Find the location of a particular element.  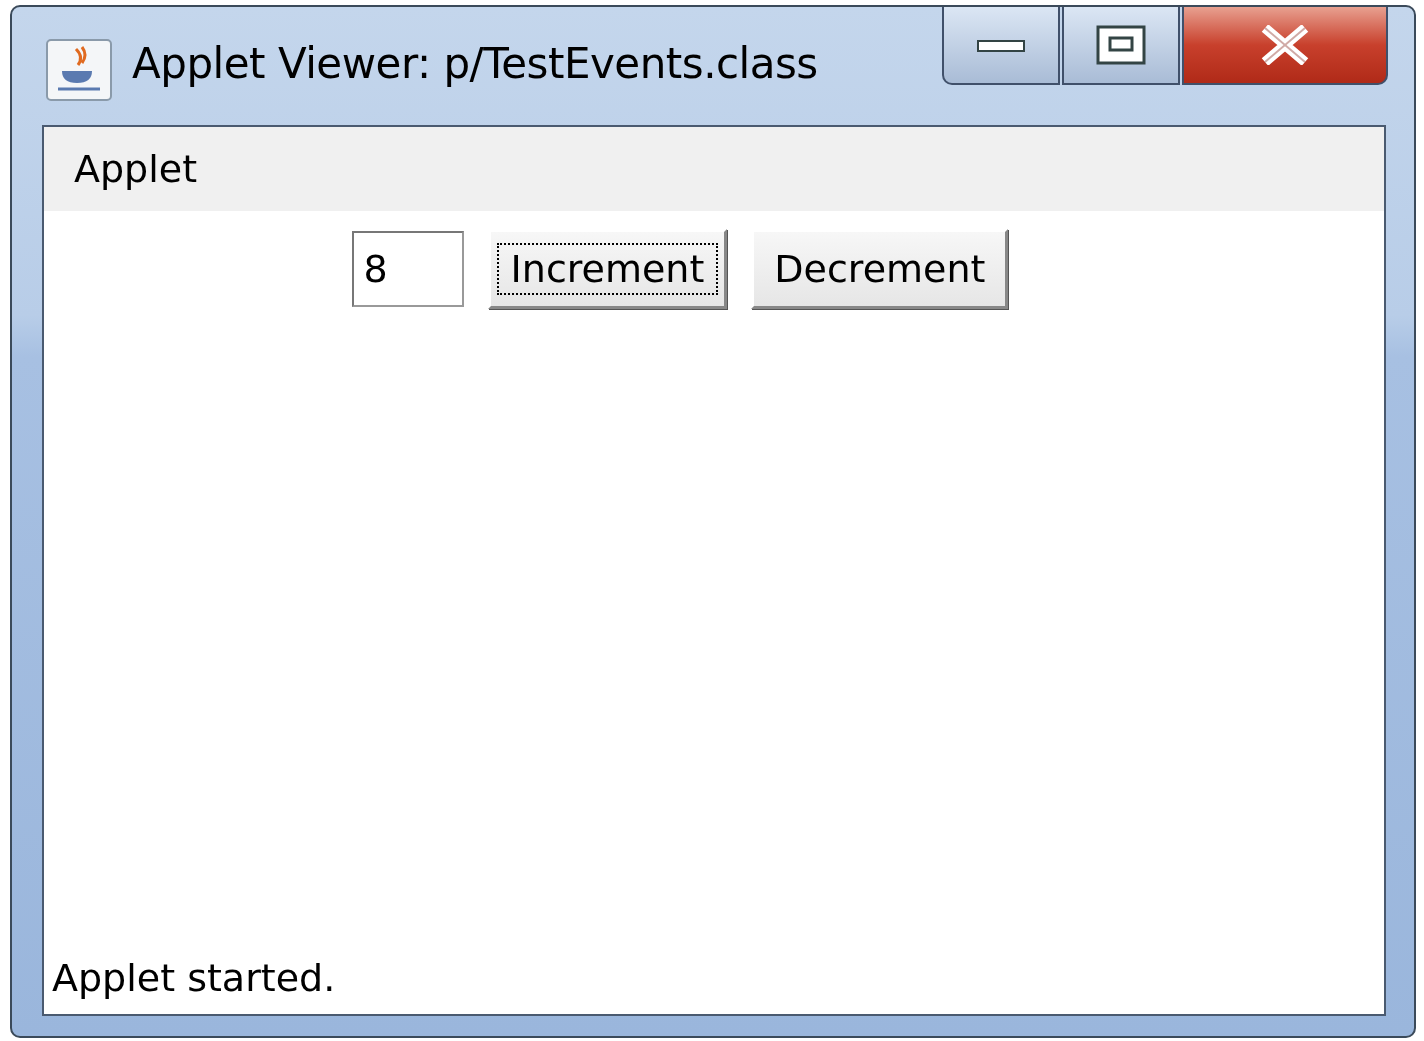

window-title: Applet Viewer: p/TestEvents.class is located at coordinates (475, 63).